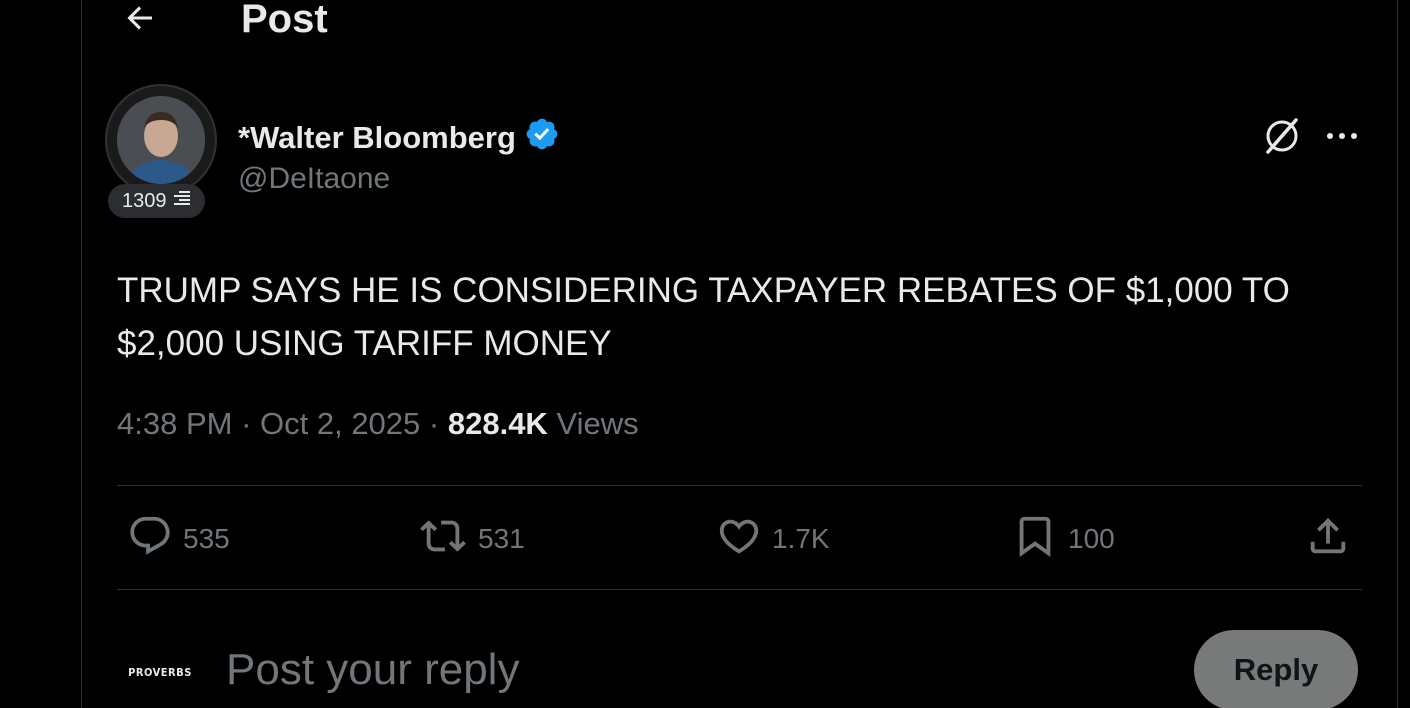 This screenshot has height=708, width=1410. What do you see at coordinates (314, 179) in the screenshot?
I see `author-handle: @DeItaone` at bounding box center [314, 179].